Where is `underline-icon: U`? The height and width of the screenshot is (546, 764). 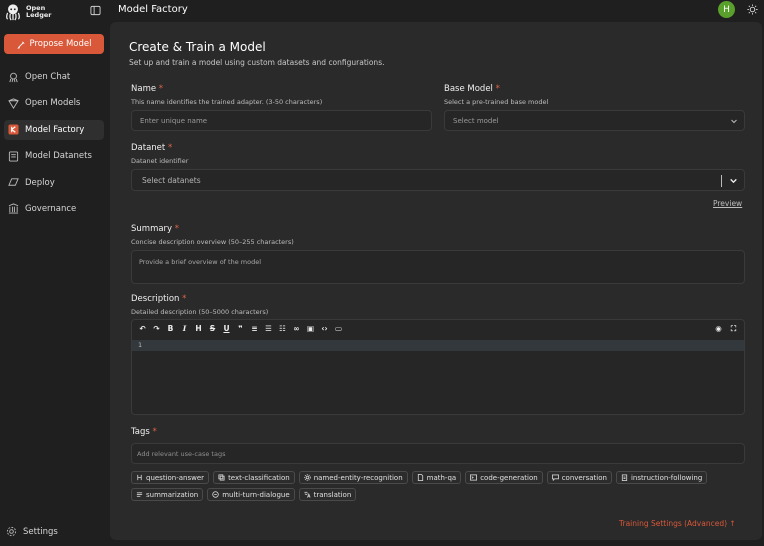
underline-icon: U is located at coordinates (226, 328).